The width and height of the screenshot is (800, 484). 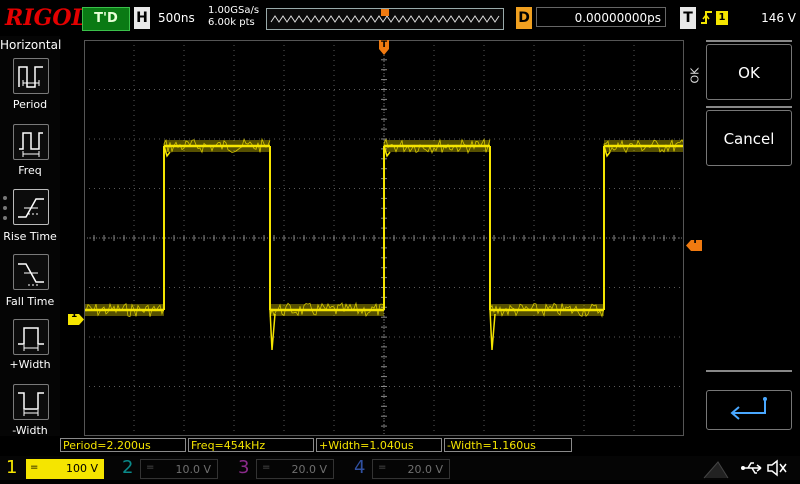 I want to click on trigger-level-label: T, so click(x=695, y=241).